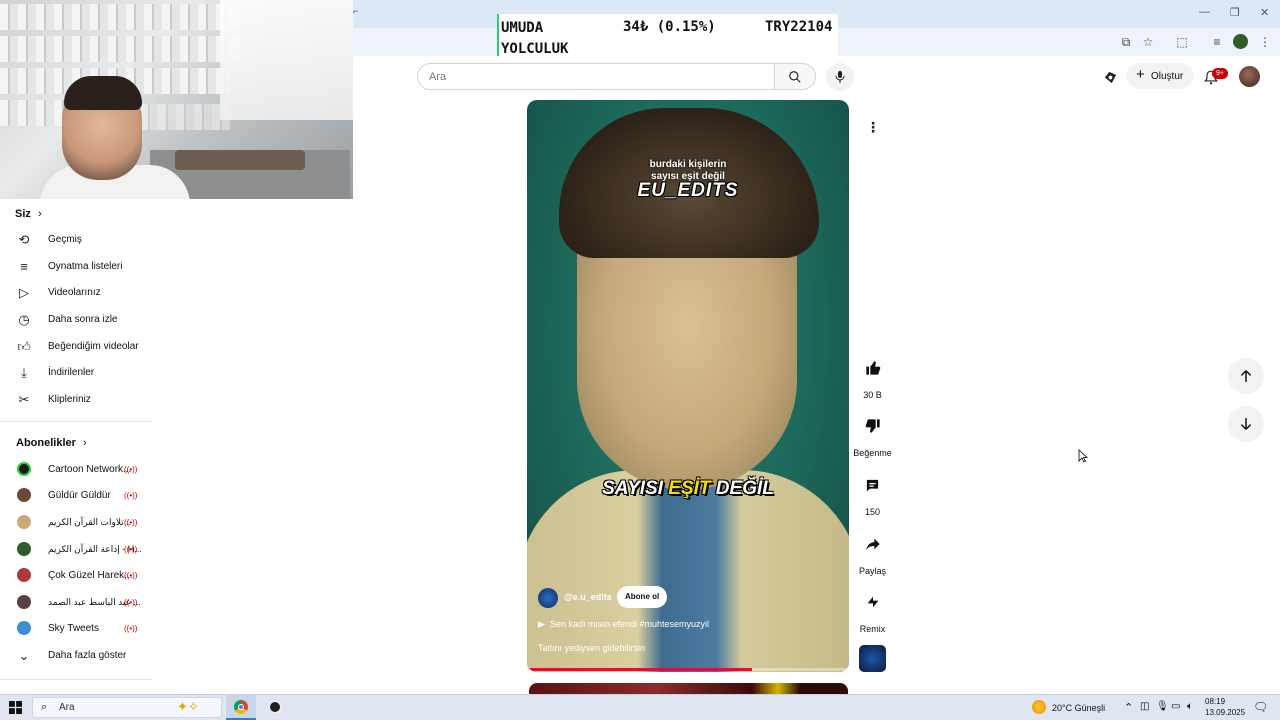 This screenshot has height=720, width=1280. I want to click on remix-button: Remix, so click(872, 610).